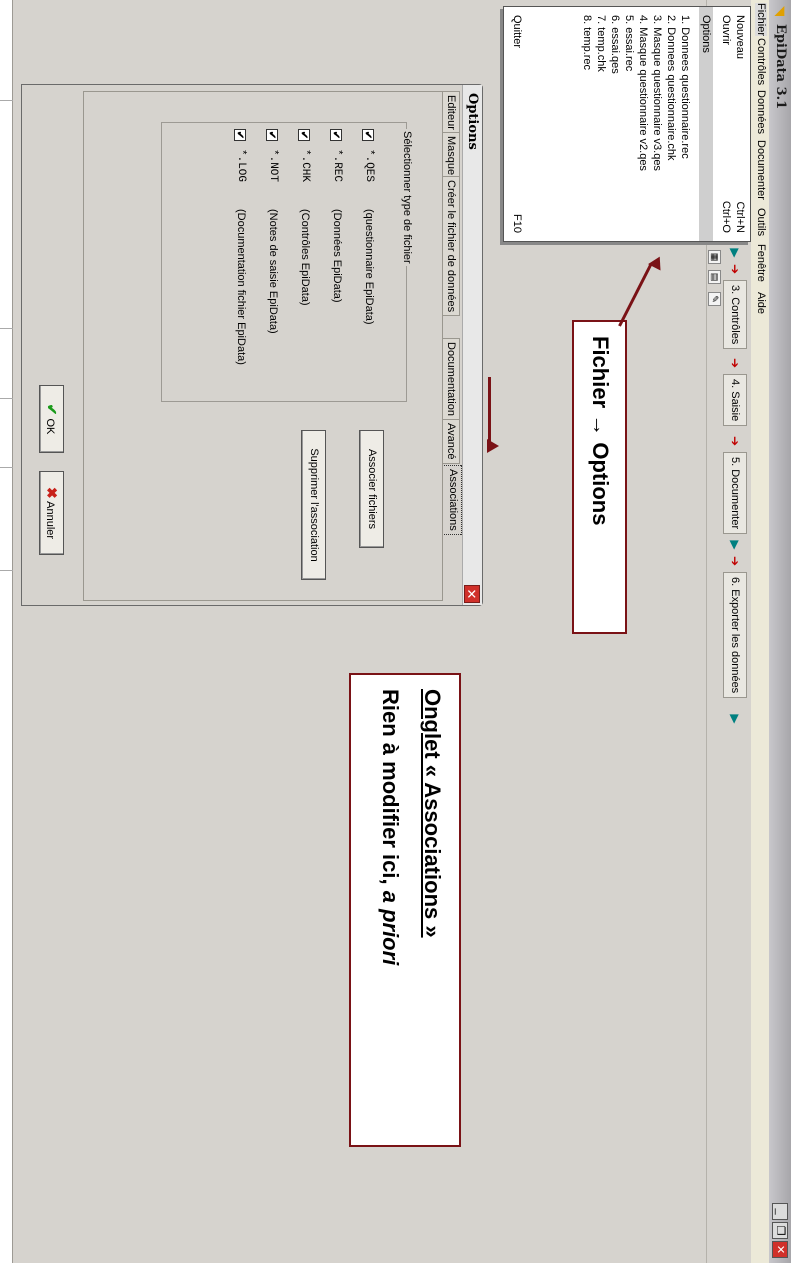 This screenshot has height=1263, width=791. I want to click on file-type-desc: (Données EpiData), so click(337, 256).